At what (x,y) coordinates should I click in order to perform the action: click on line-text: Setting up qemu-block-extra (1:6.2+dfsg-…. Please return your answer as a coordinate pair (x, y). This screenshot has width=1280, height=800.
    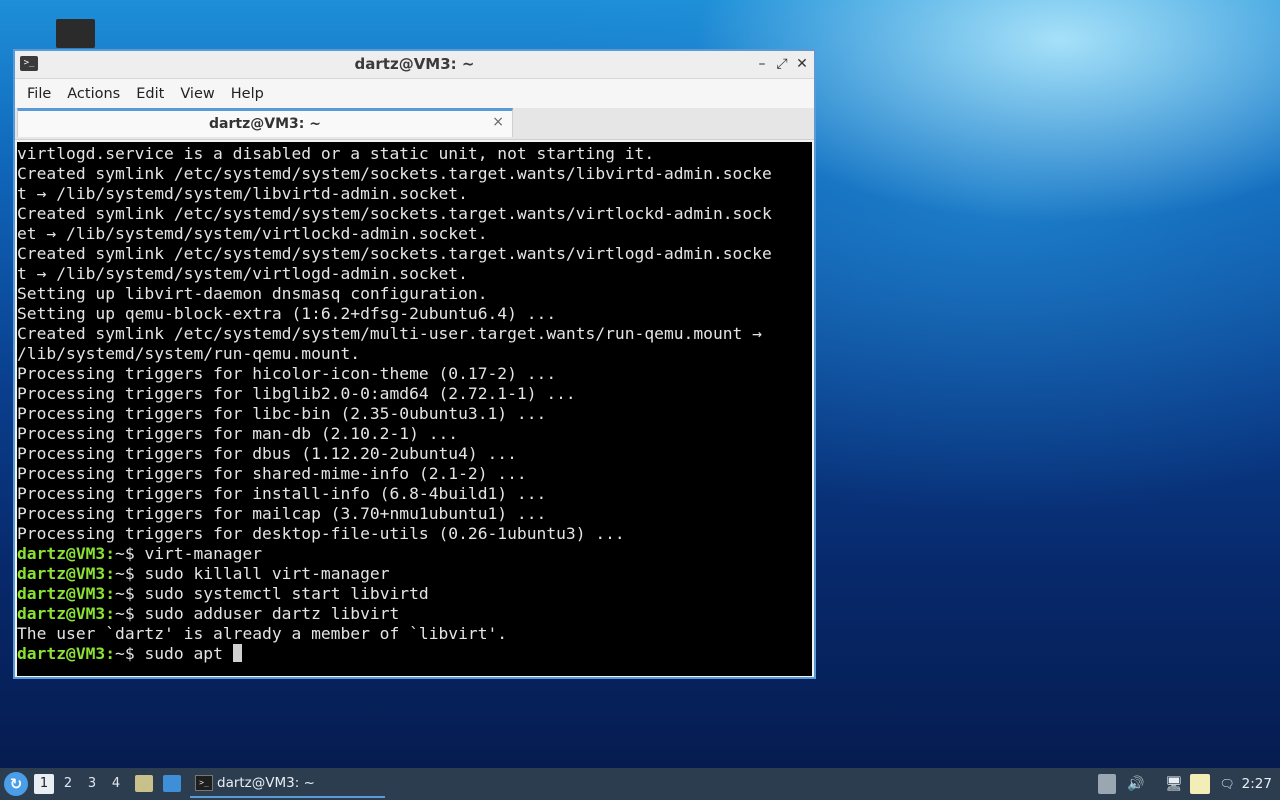
    Looking at the image, I should click on (287, 313).